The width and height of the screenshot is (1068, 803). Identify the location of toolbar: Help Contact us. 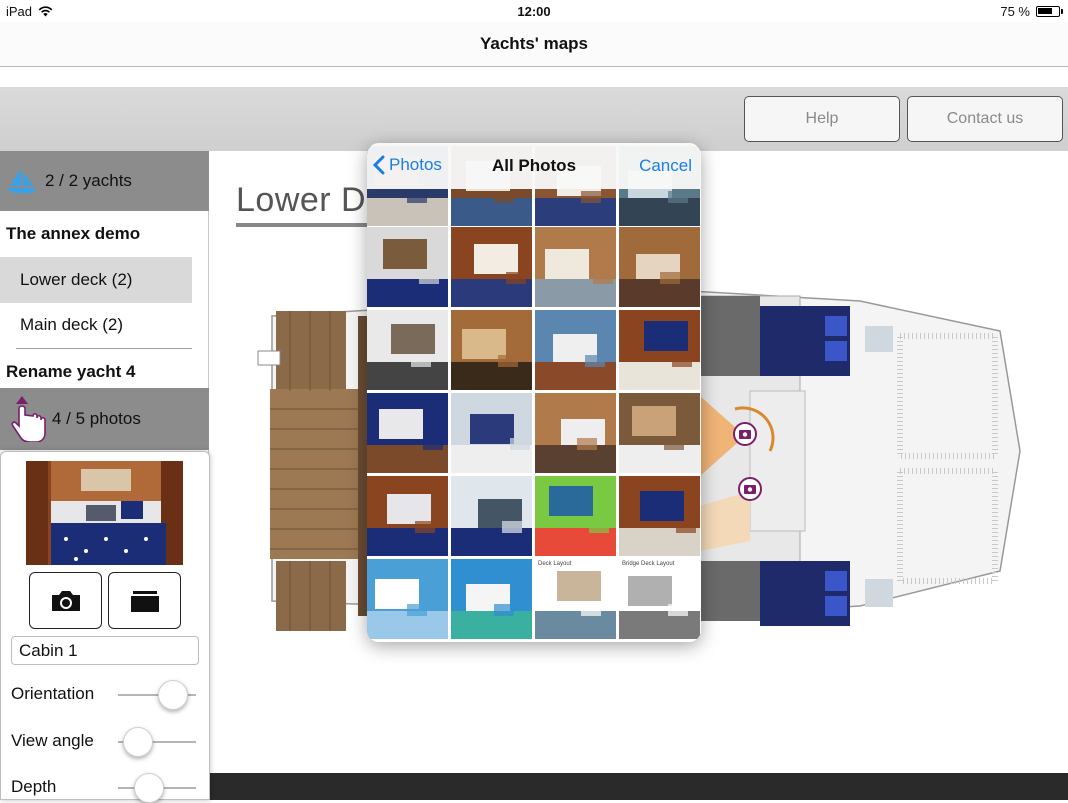
(534, 119).